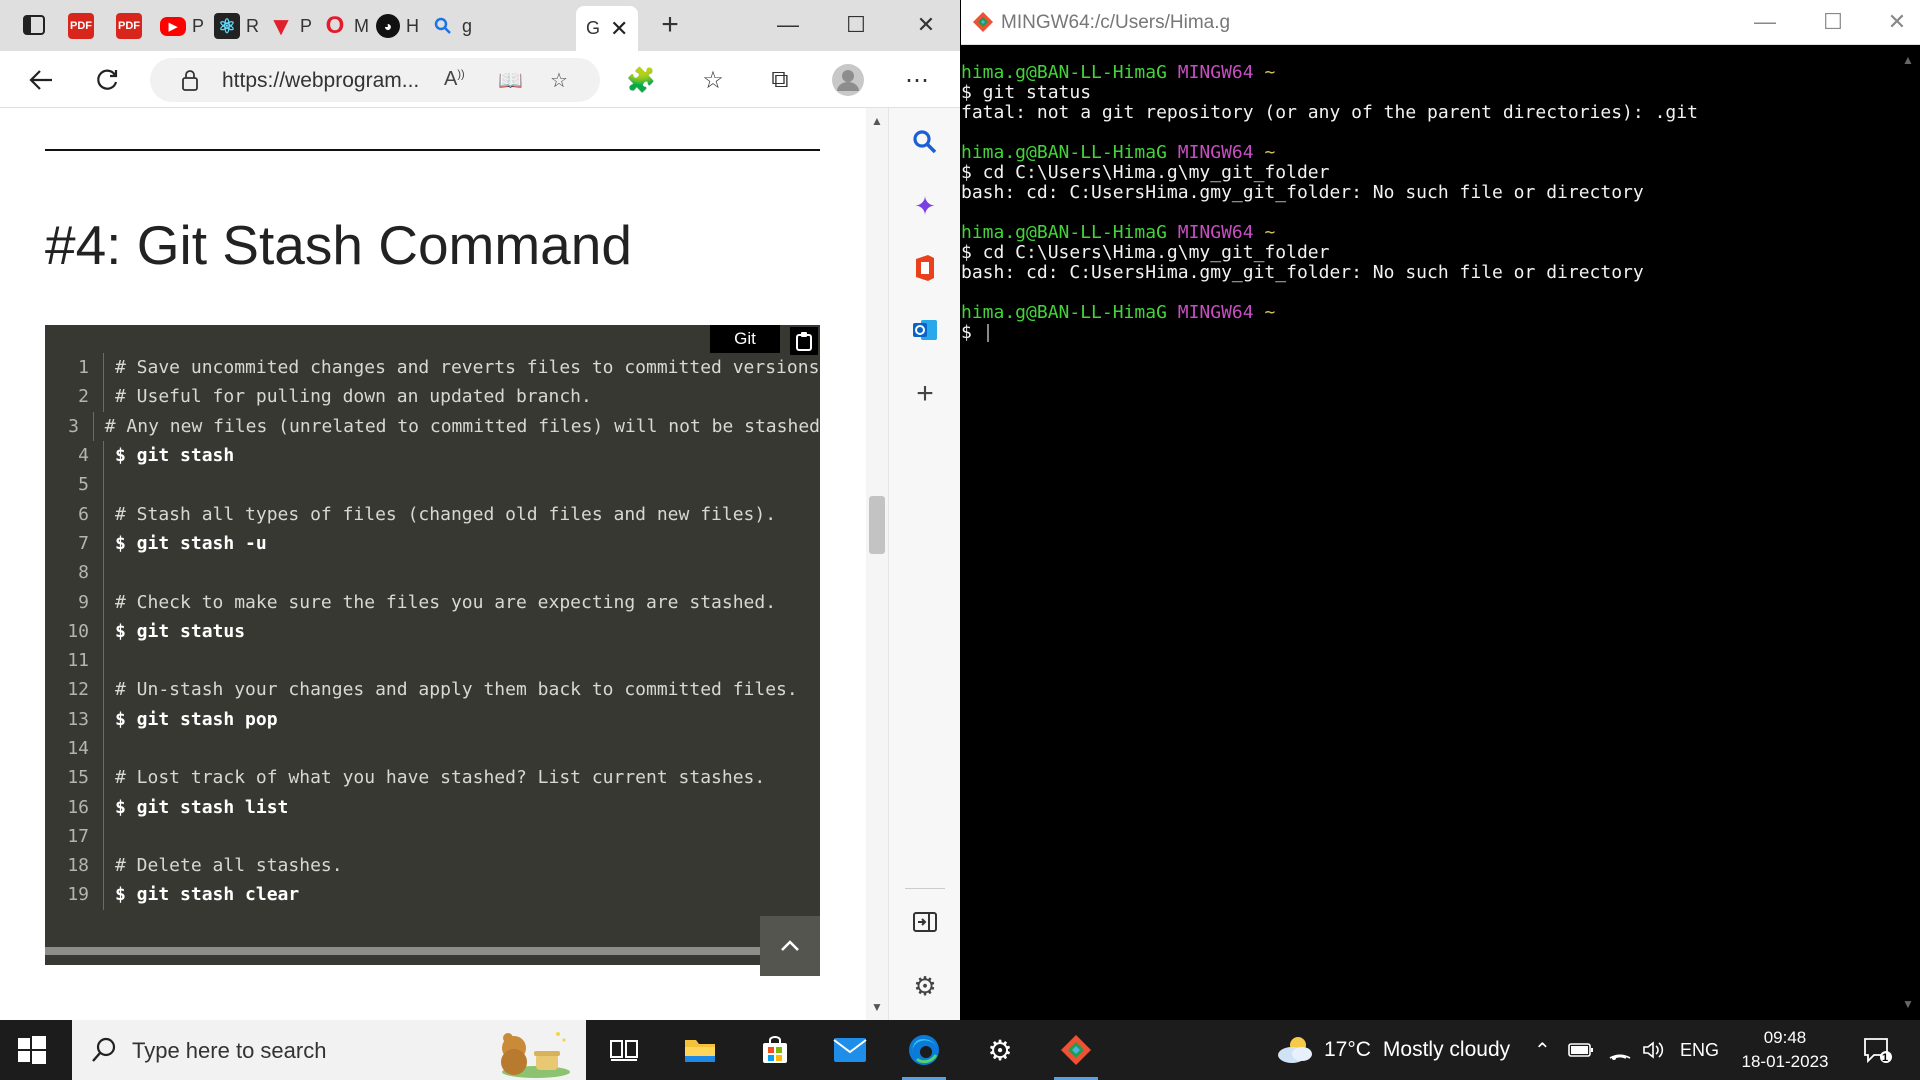 The height and width of the screenshot is (1080, 1920). Describe the element at coordinates (1620, 1050) in the screenshot. I see `wifi-icon` at that location.